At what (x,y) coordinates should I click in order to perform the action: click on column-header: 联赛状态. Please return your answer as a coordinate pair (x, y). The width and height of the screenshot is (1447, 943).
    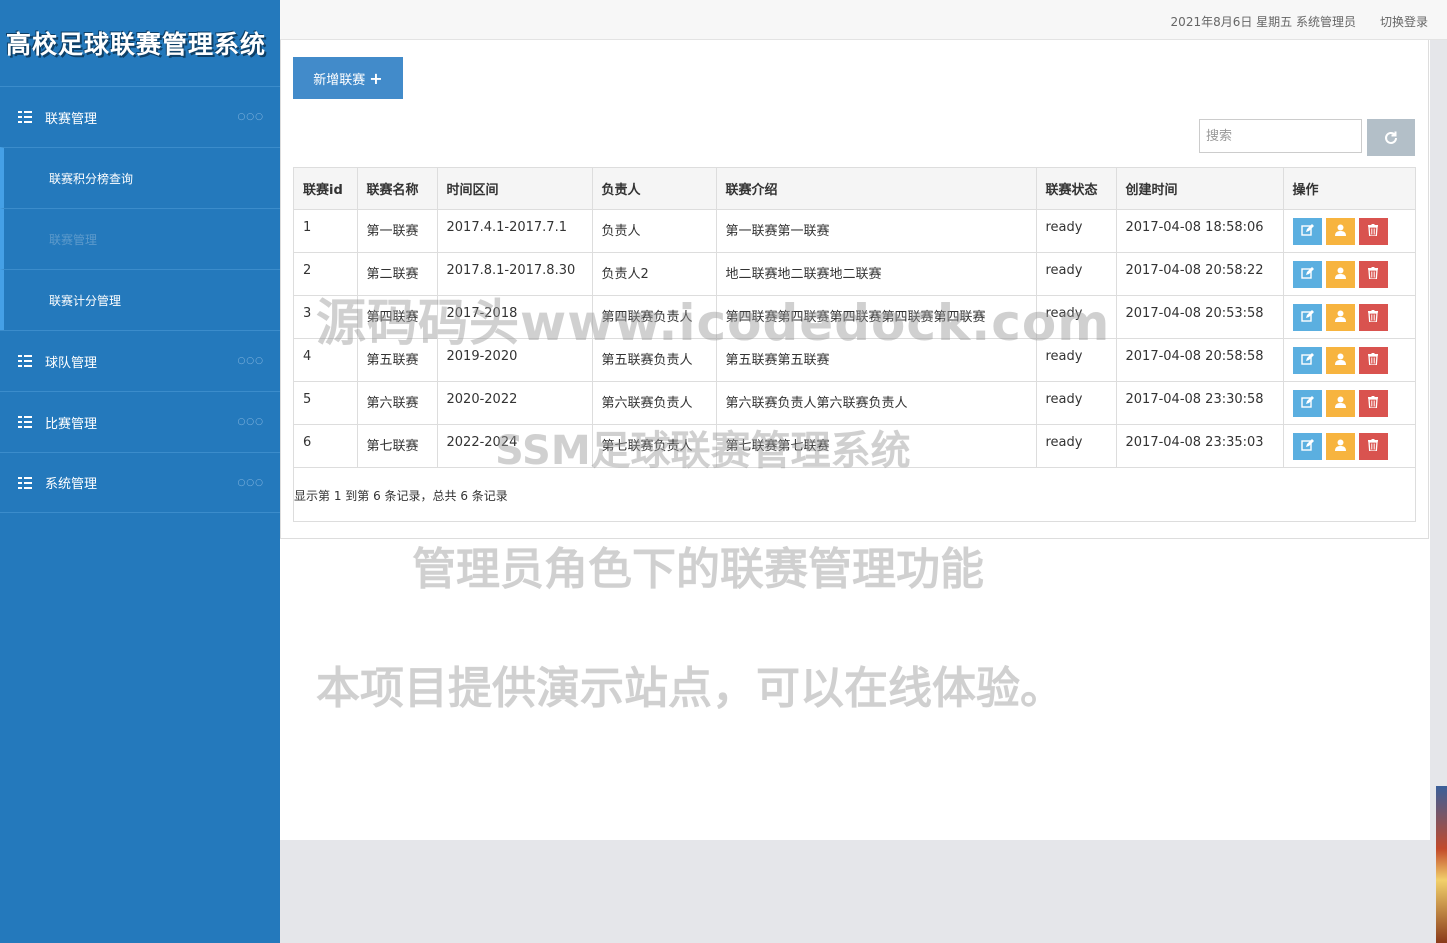
    Looking at the image, I should click on (1076, 189).